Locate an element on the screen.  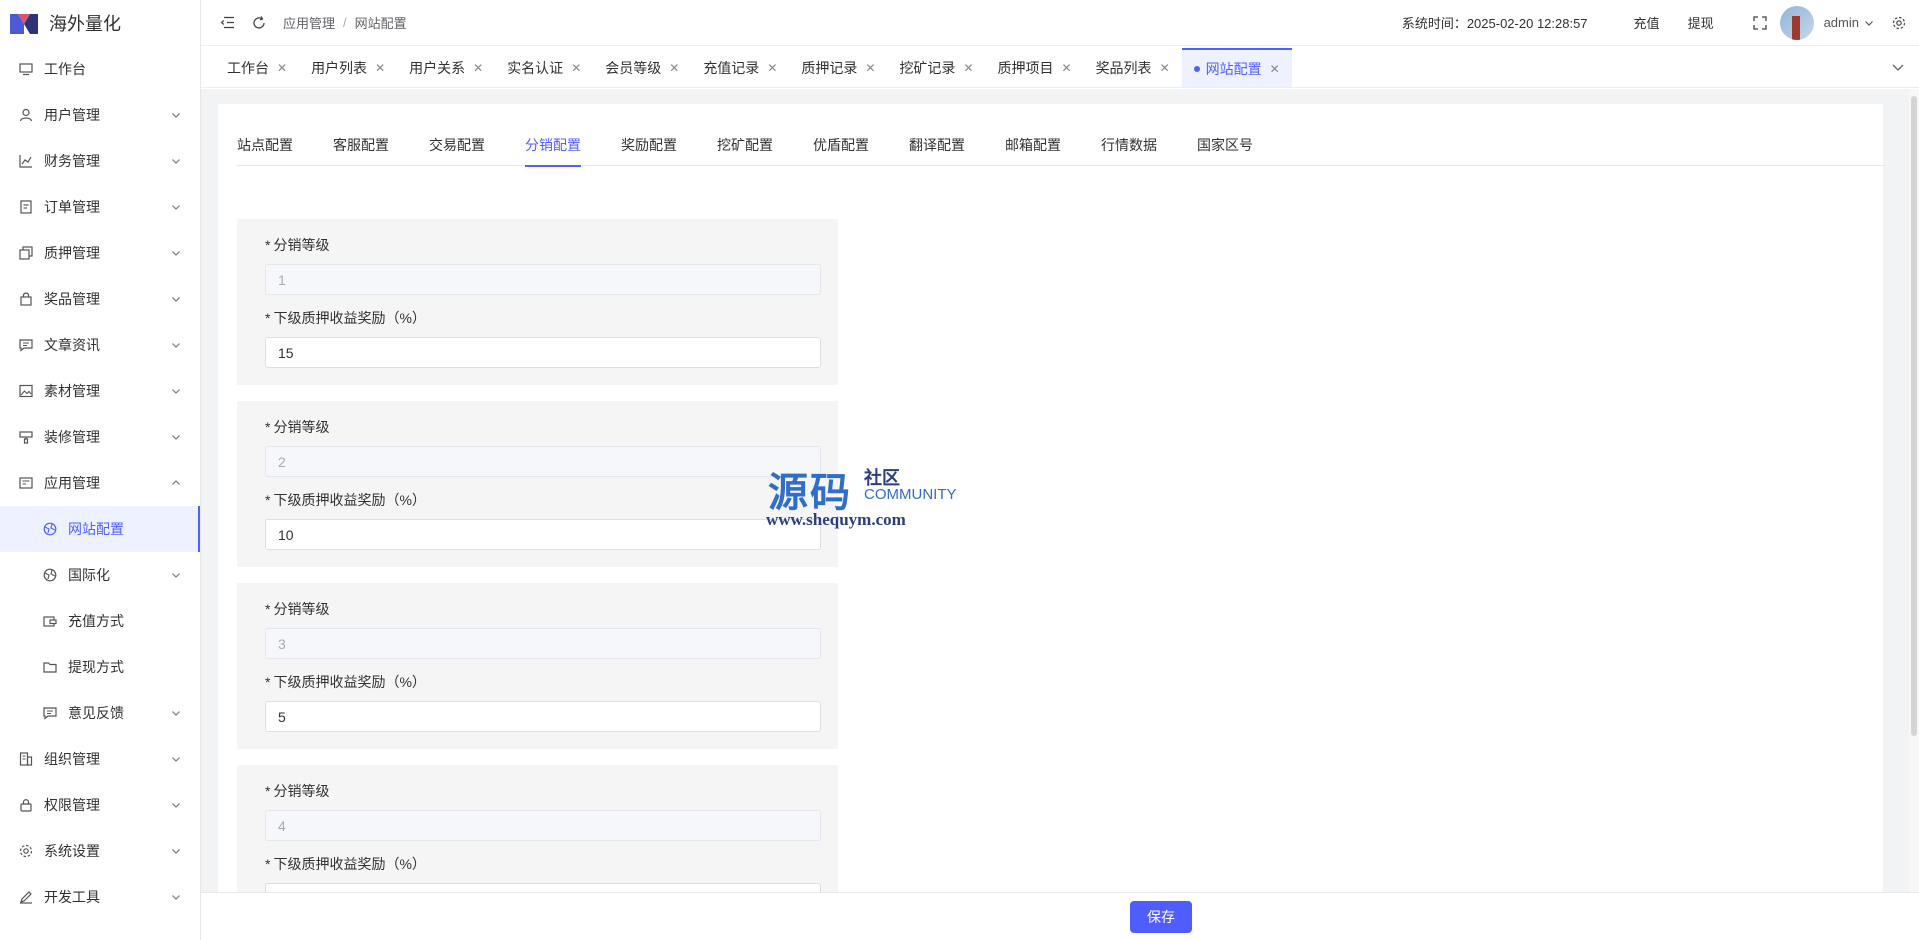
sidebar-item-workbench: 工作台 is located at coordinates (100, 69).